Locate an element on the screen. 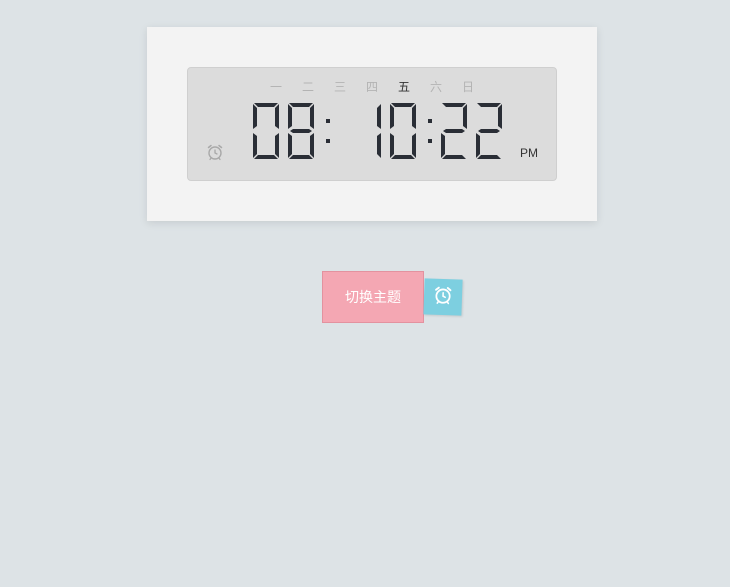  second-ones-digit is located at coordinates (489, 131).